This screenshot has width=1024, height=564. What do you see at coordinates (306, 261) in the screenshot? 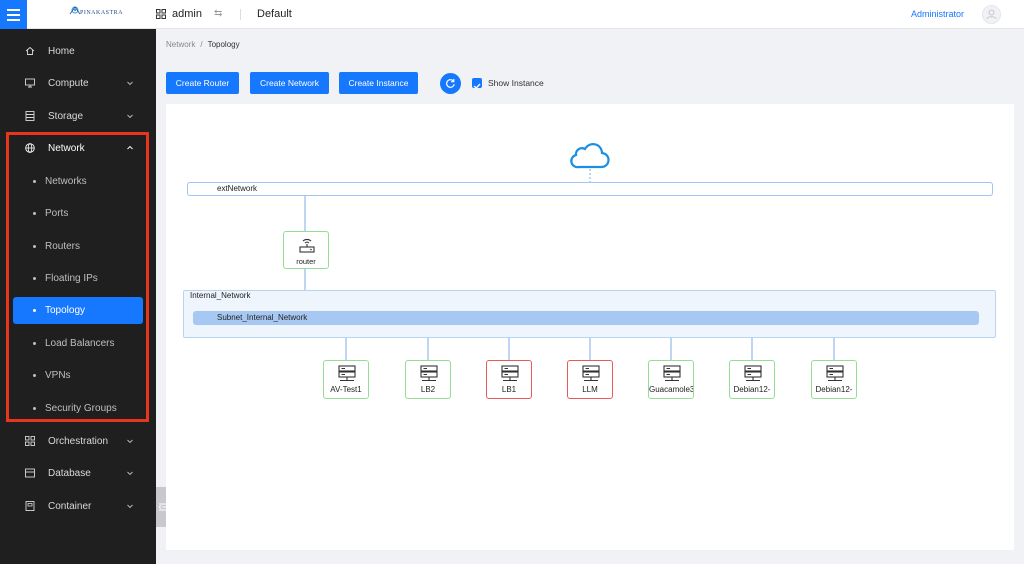
I see `router-label: router` at bounding box center [306, 261].